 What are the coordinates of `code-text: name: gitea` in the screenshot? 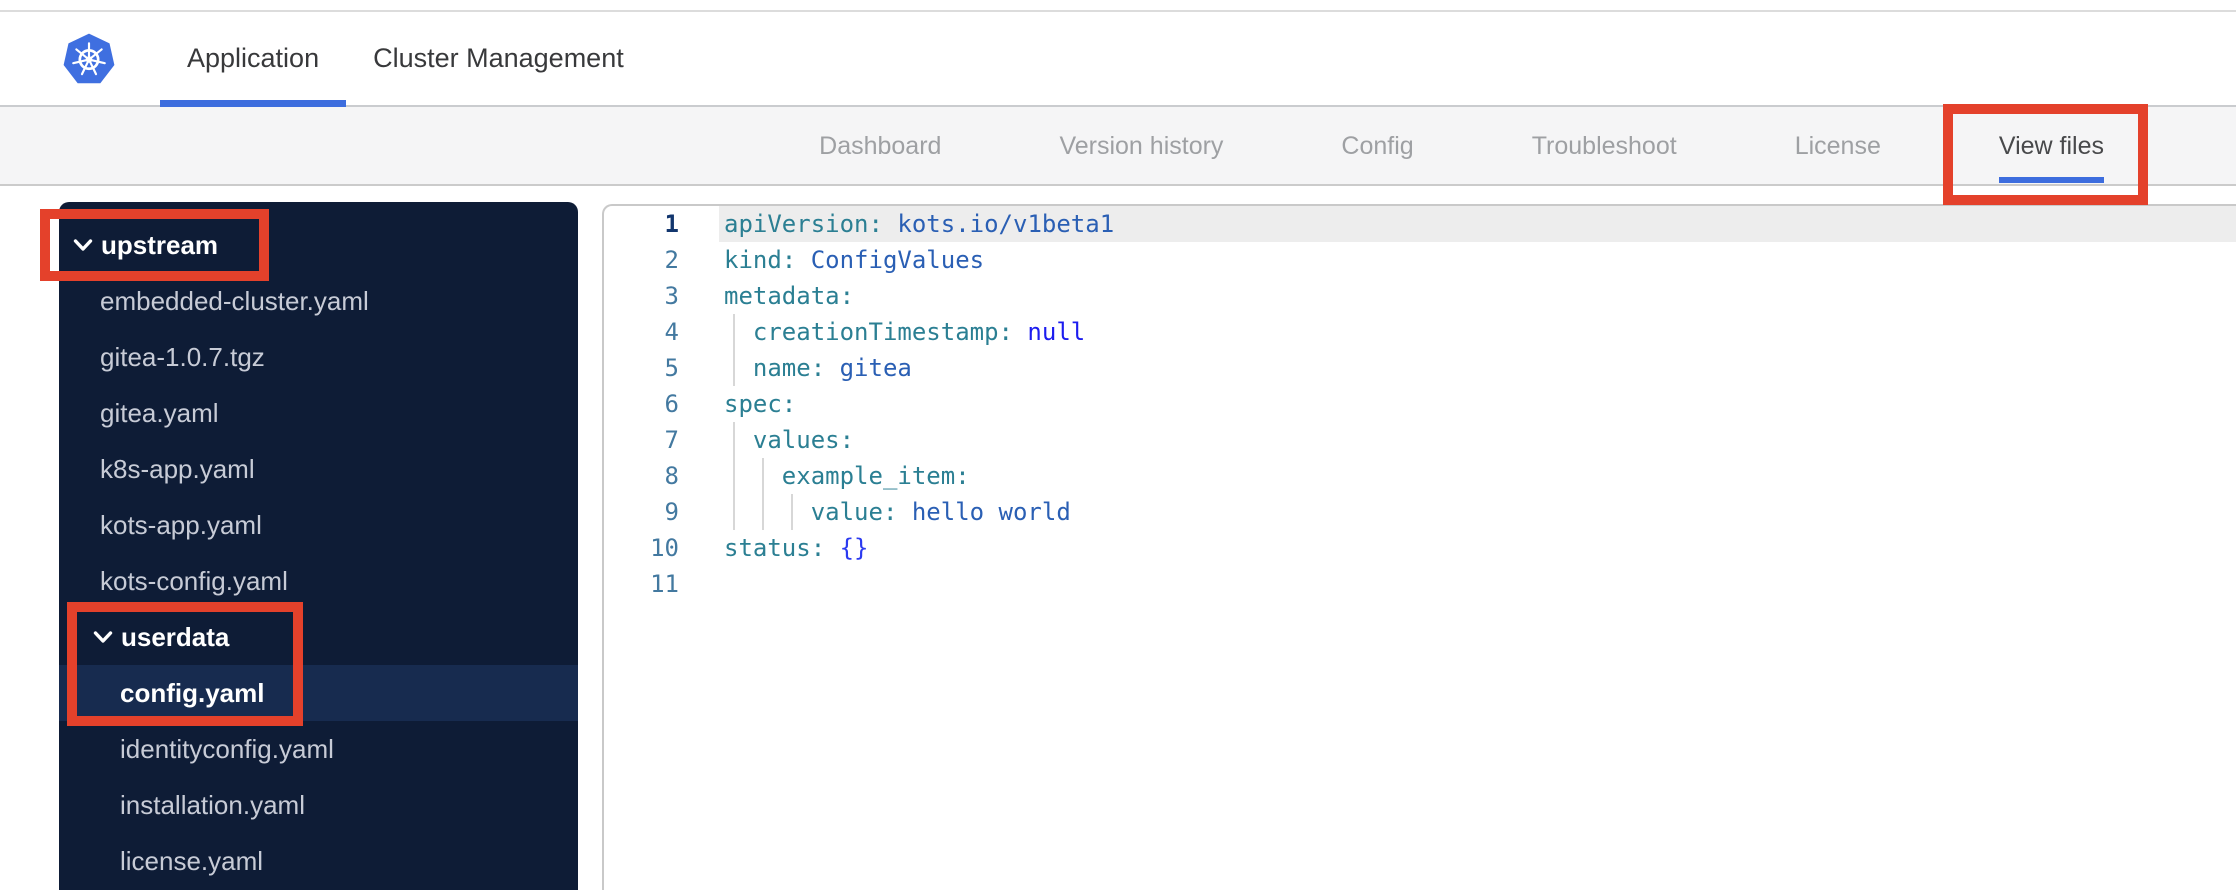 It's located at (1477, 368).